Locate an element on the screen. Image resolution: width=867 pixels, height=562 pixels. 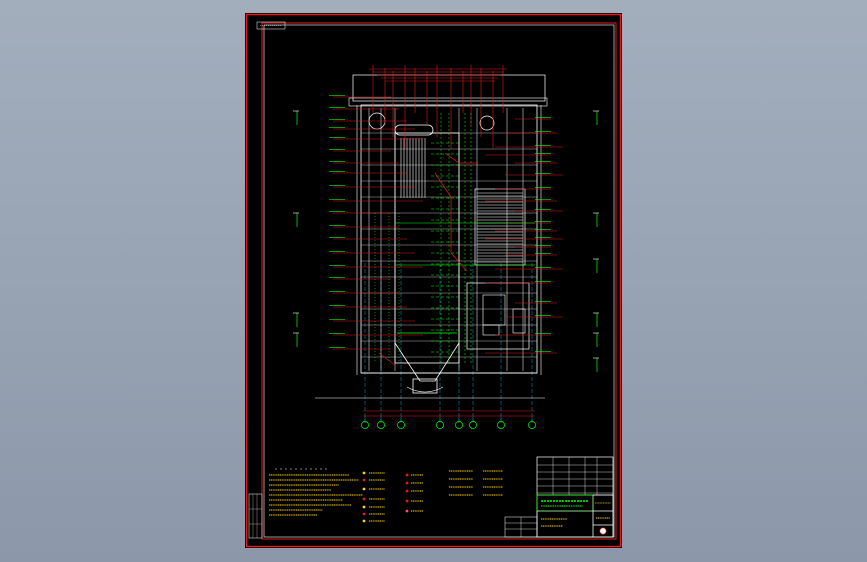
boiler-frame-outline is located at coordinates (448, 234).